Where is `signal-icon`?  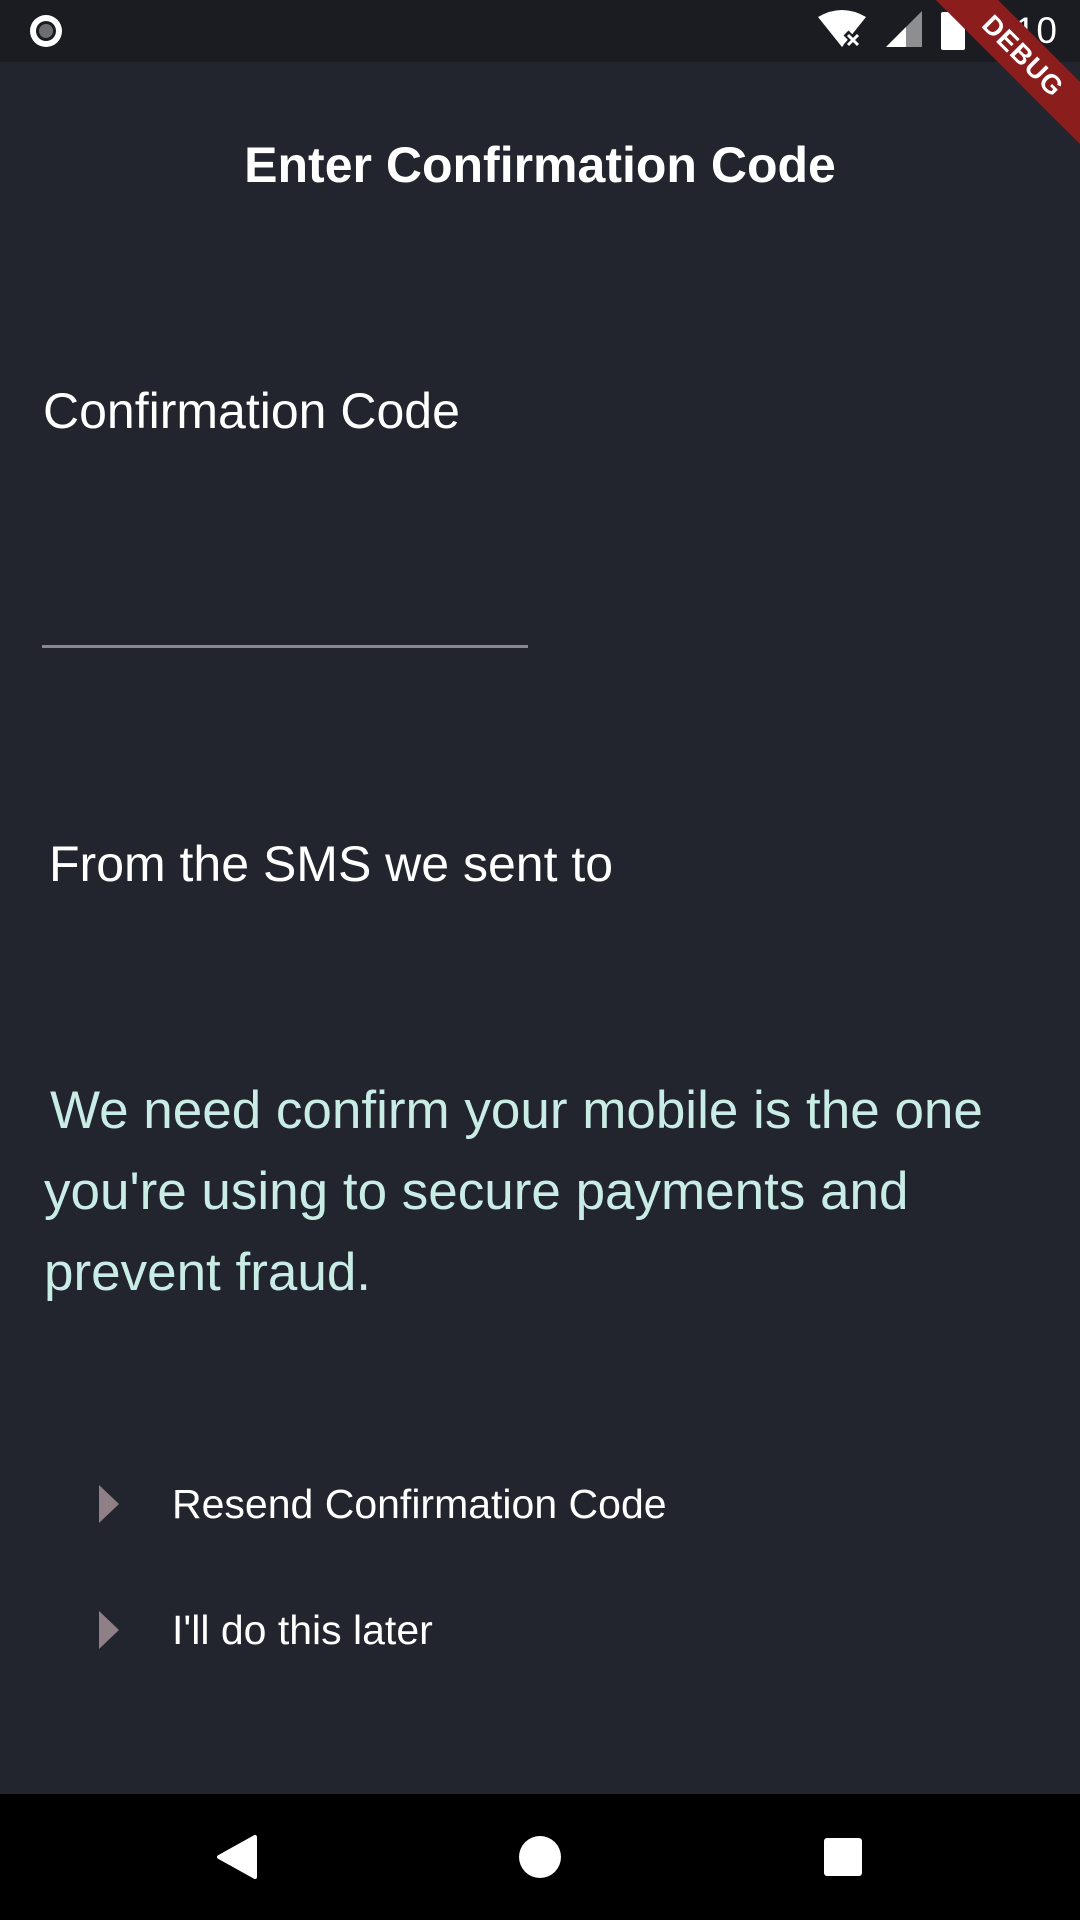 signal-icon is located at coordinates (904, 31).